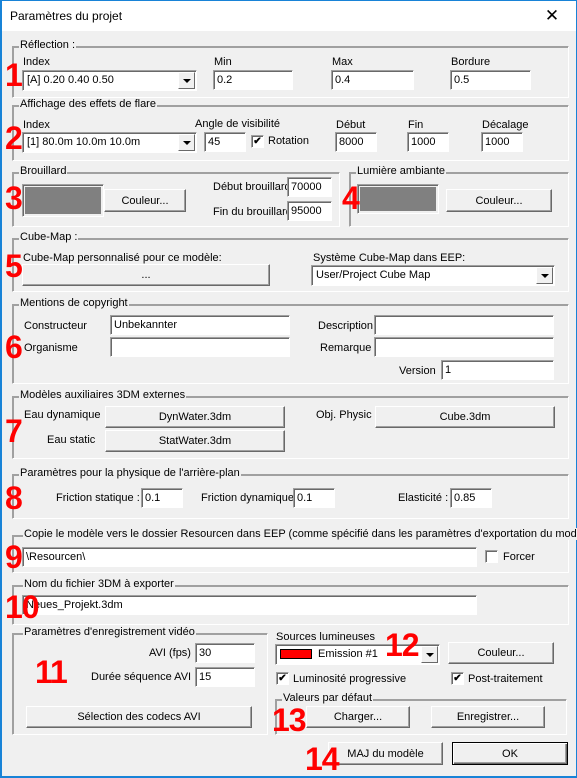  What do you see at coordinates (385, 753) in the screenshot?
I see `update-model-button: MAJ du modèle` at bounding box center [385, 753].